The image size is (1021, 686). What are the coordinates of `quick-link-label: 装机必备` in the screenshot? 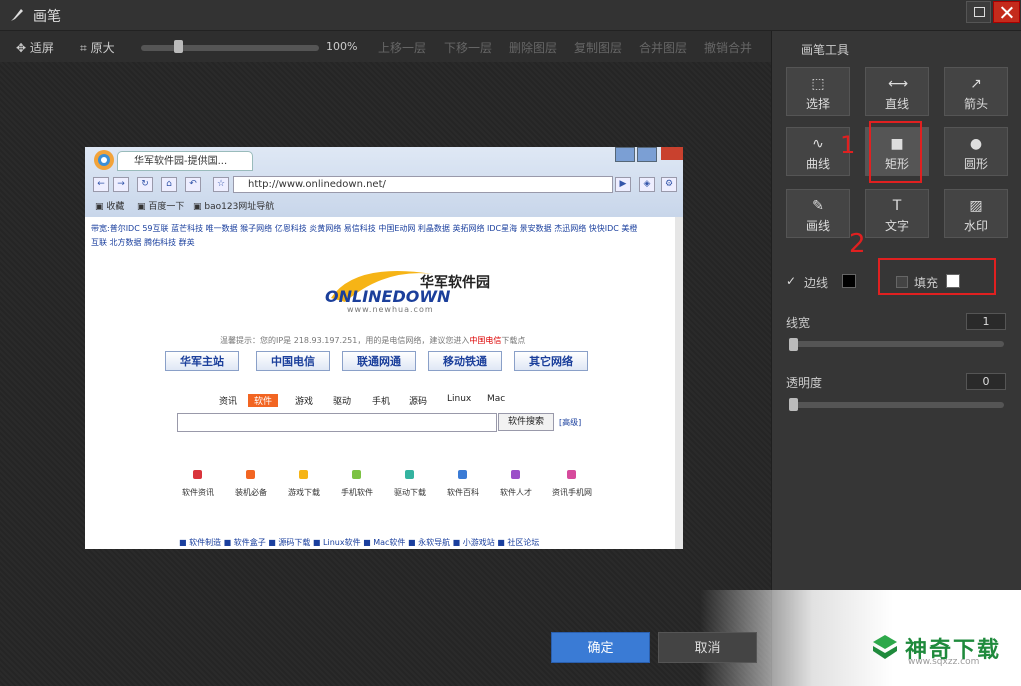 It's located at (251, 492).